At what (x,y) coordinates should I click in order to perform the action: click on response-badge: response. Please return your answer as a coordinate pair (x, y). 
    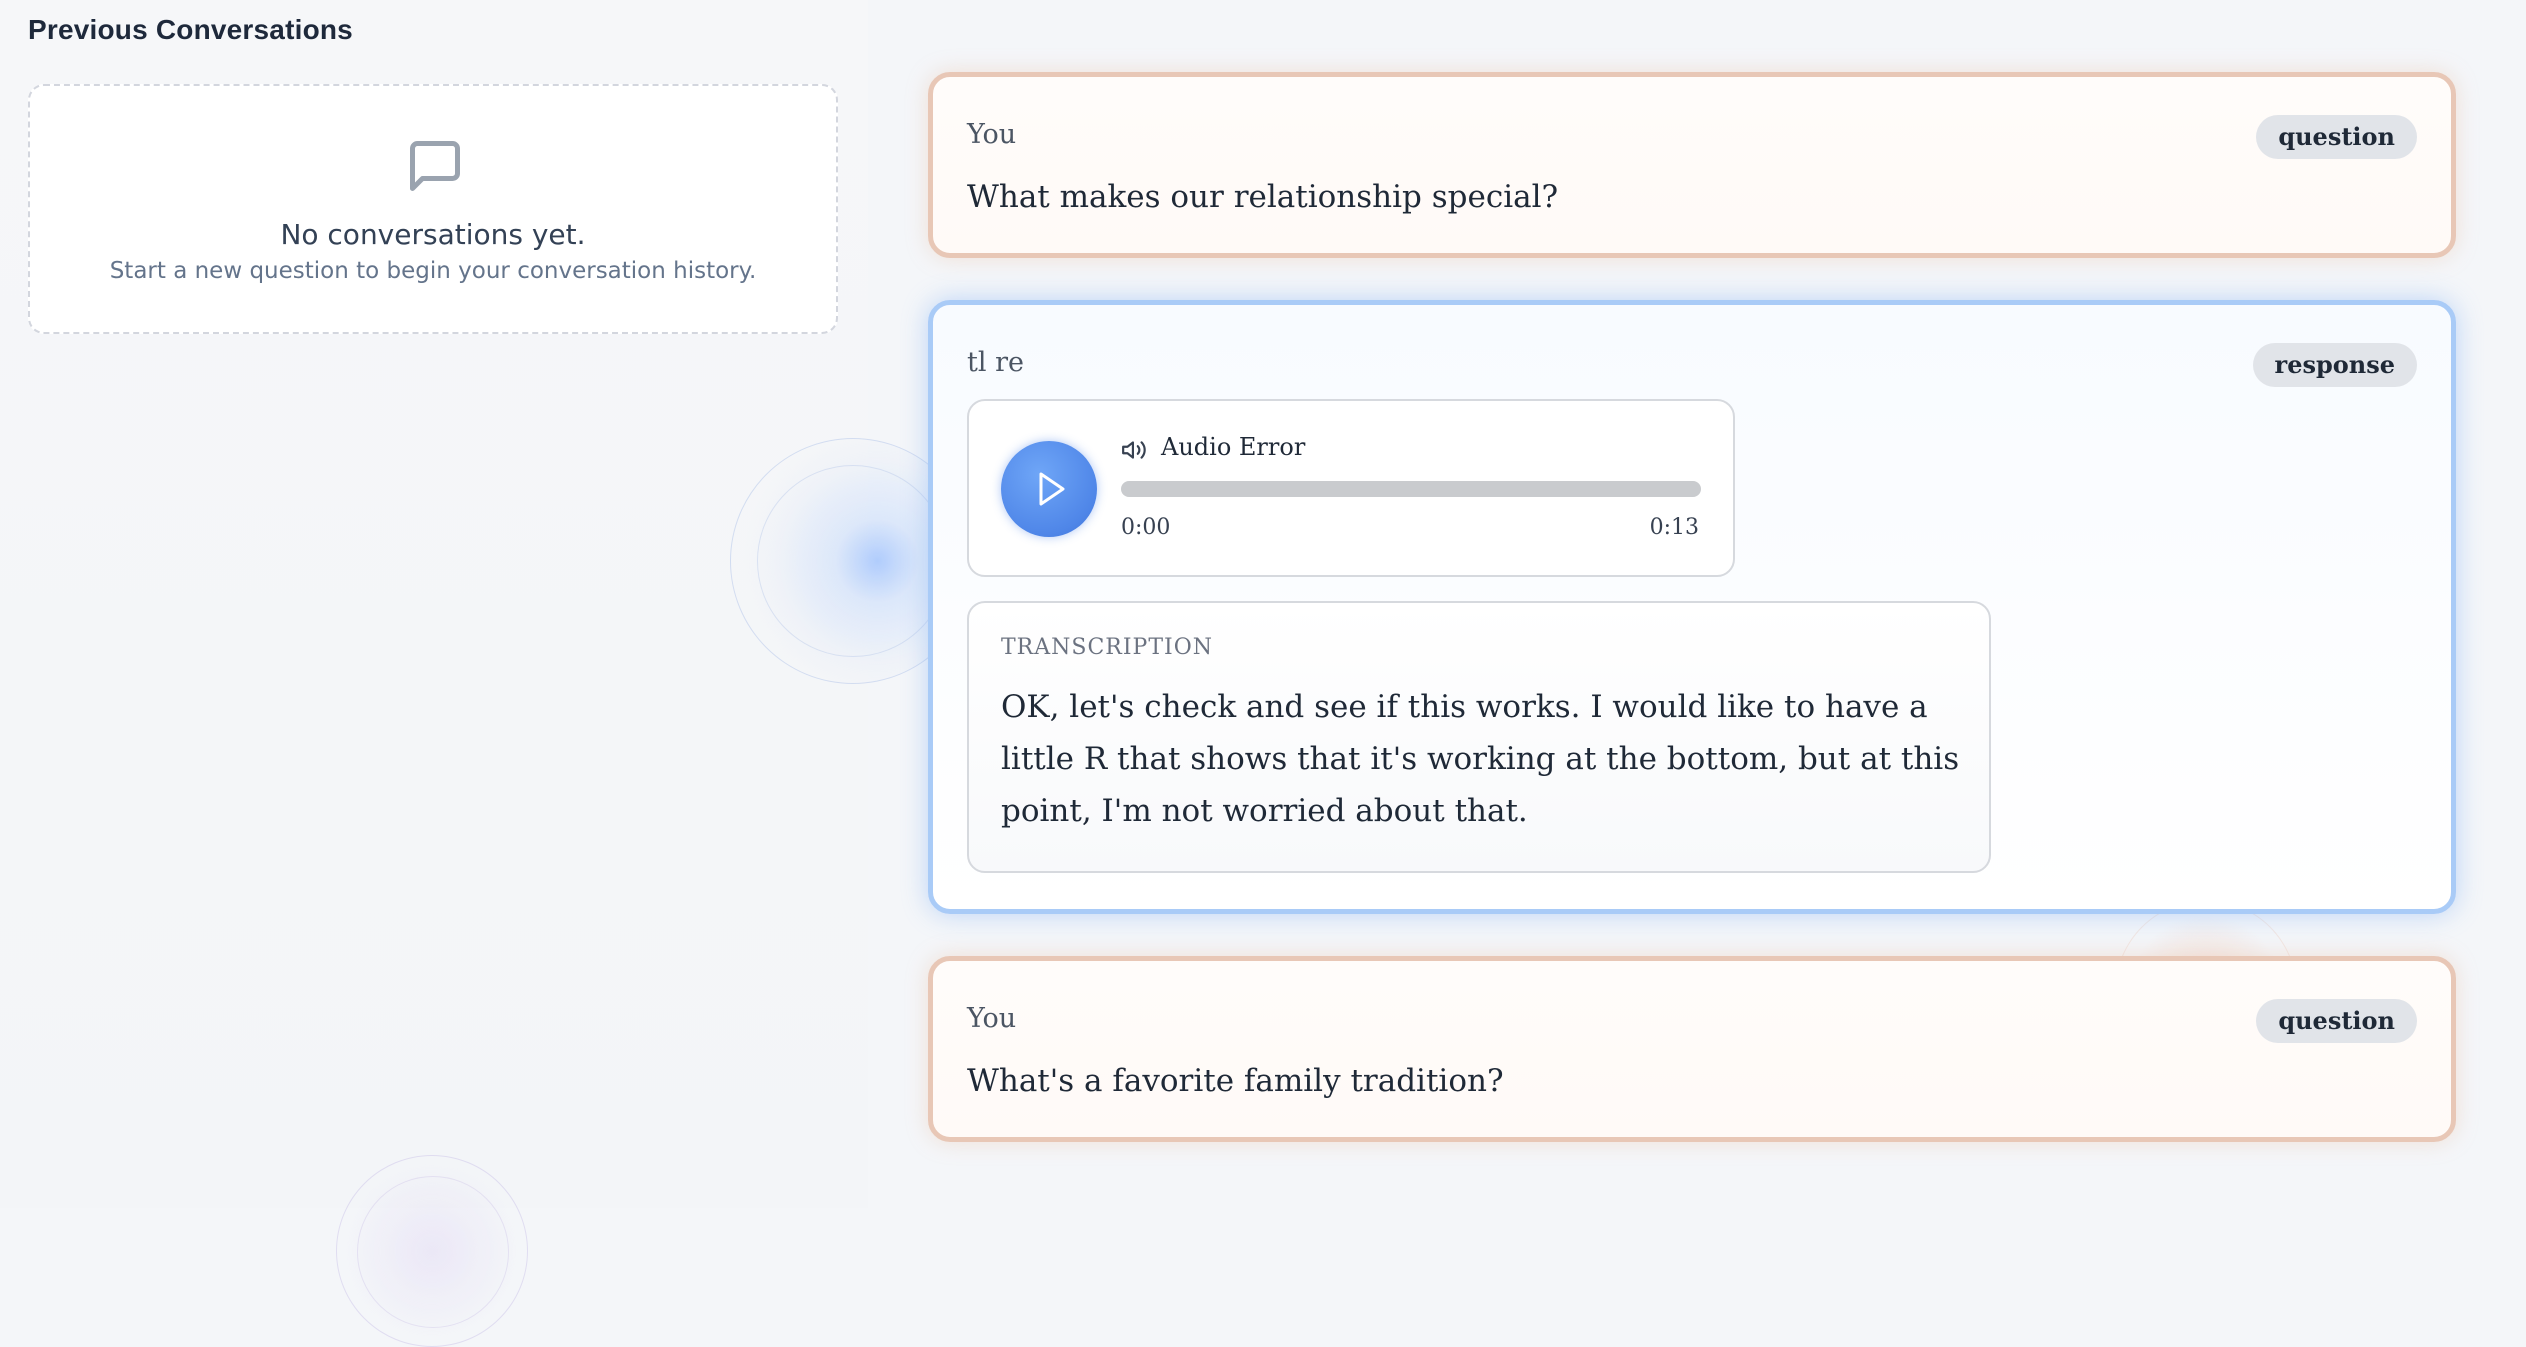
    Looking at the image, I should click on (2334, 365).